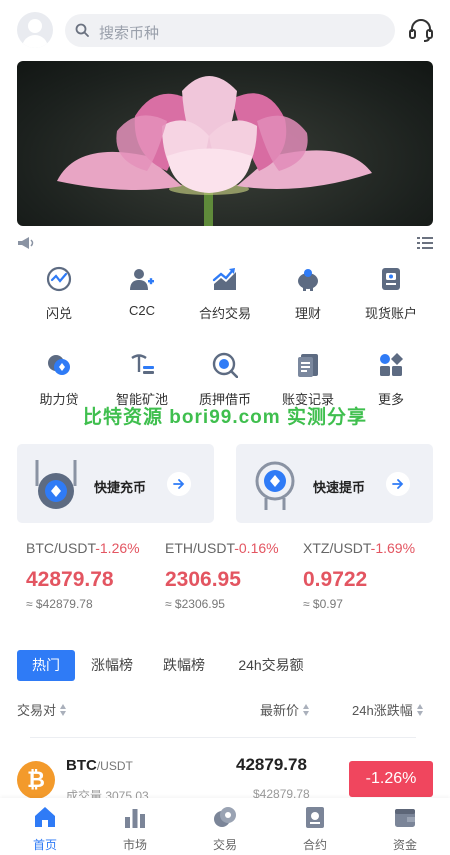 The height and width of the screenshot is (855, 450). What do you see at coordinates (26, 243) in the screenshot?
I see `megaphone-icon` at bounding box center [26, 243].